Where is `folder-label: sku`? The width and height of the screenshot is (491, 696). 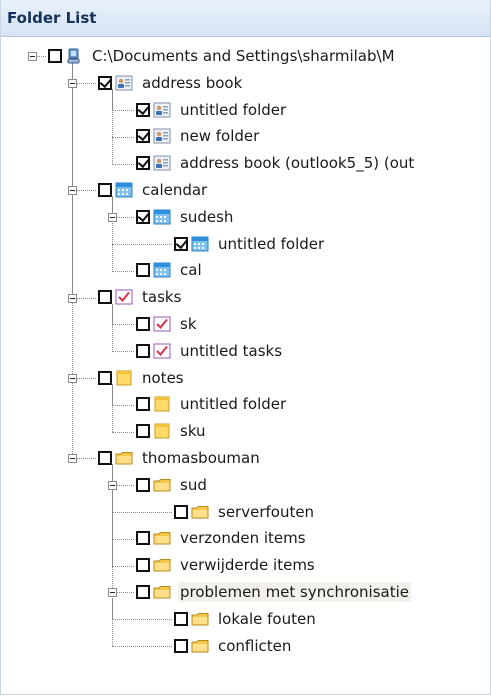 folder-label: sku is located at coordinates (193, 431).